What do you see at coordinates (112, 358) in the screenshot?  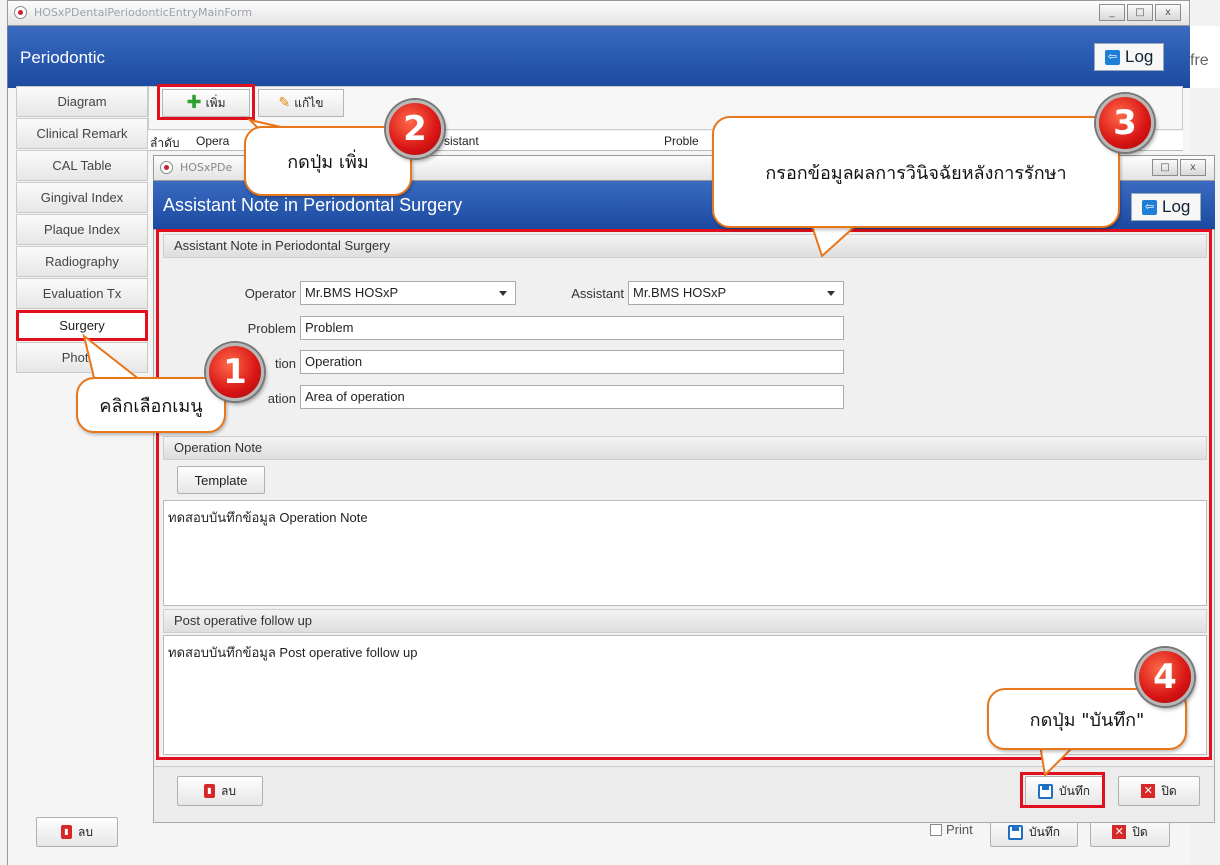 I see `callout-1-pointer` at bounding box center [112, 358].